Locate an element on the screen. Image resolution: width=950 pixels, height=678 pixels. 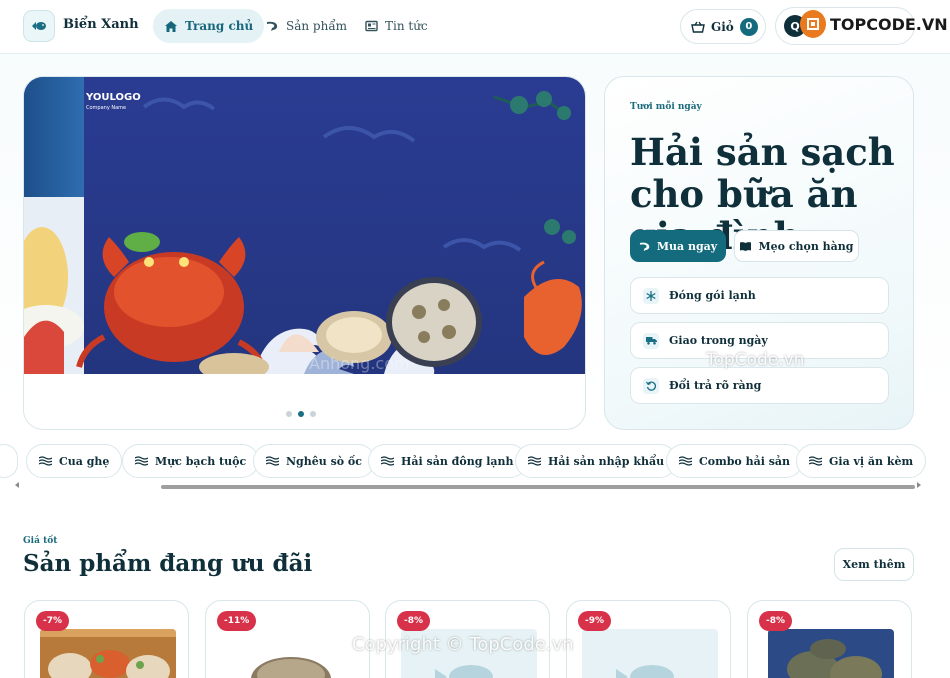
feature-label: Đóng gói lạnh is located at coordinates (712, 295).